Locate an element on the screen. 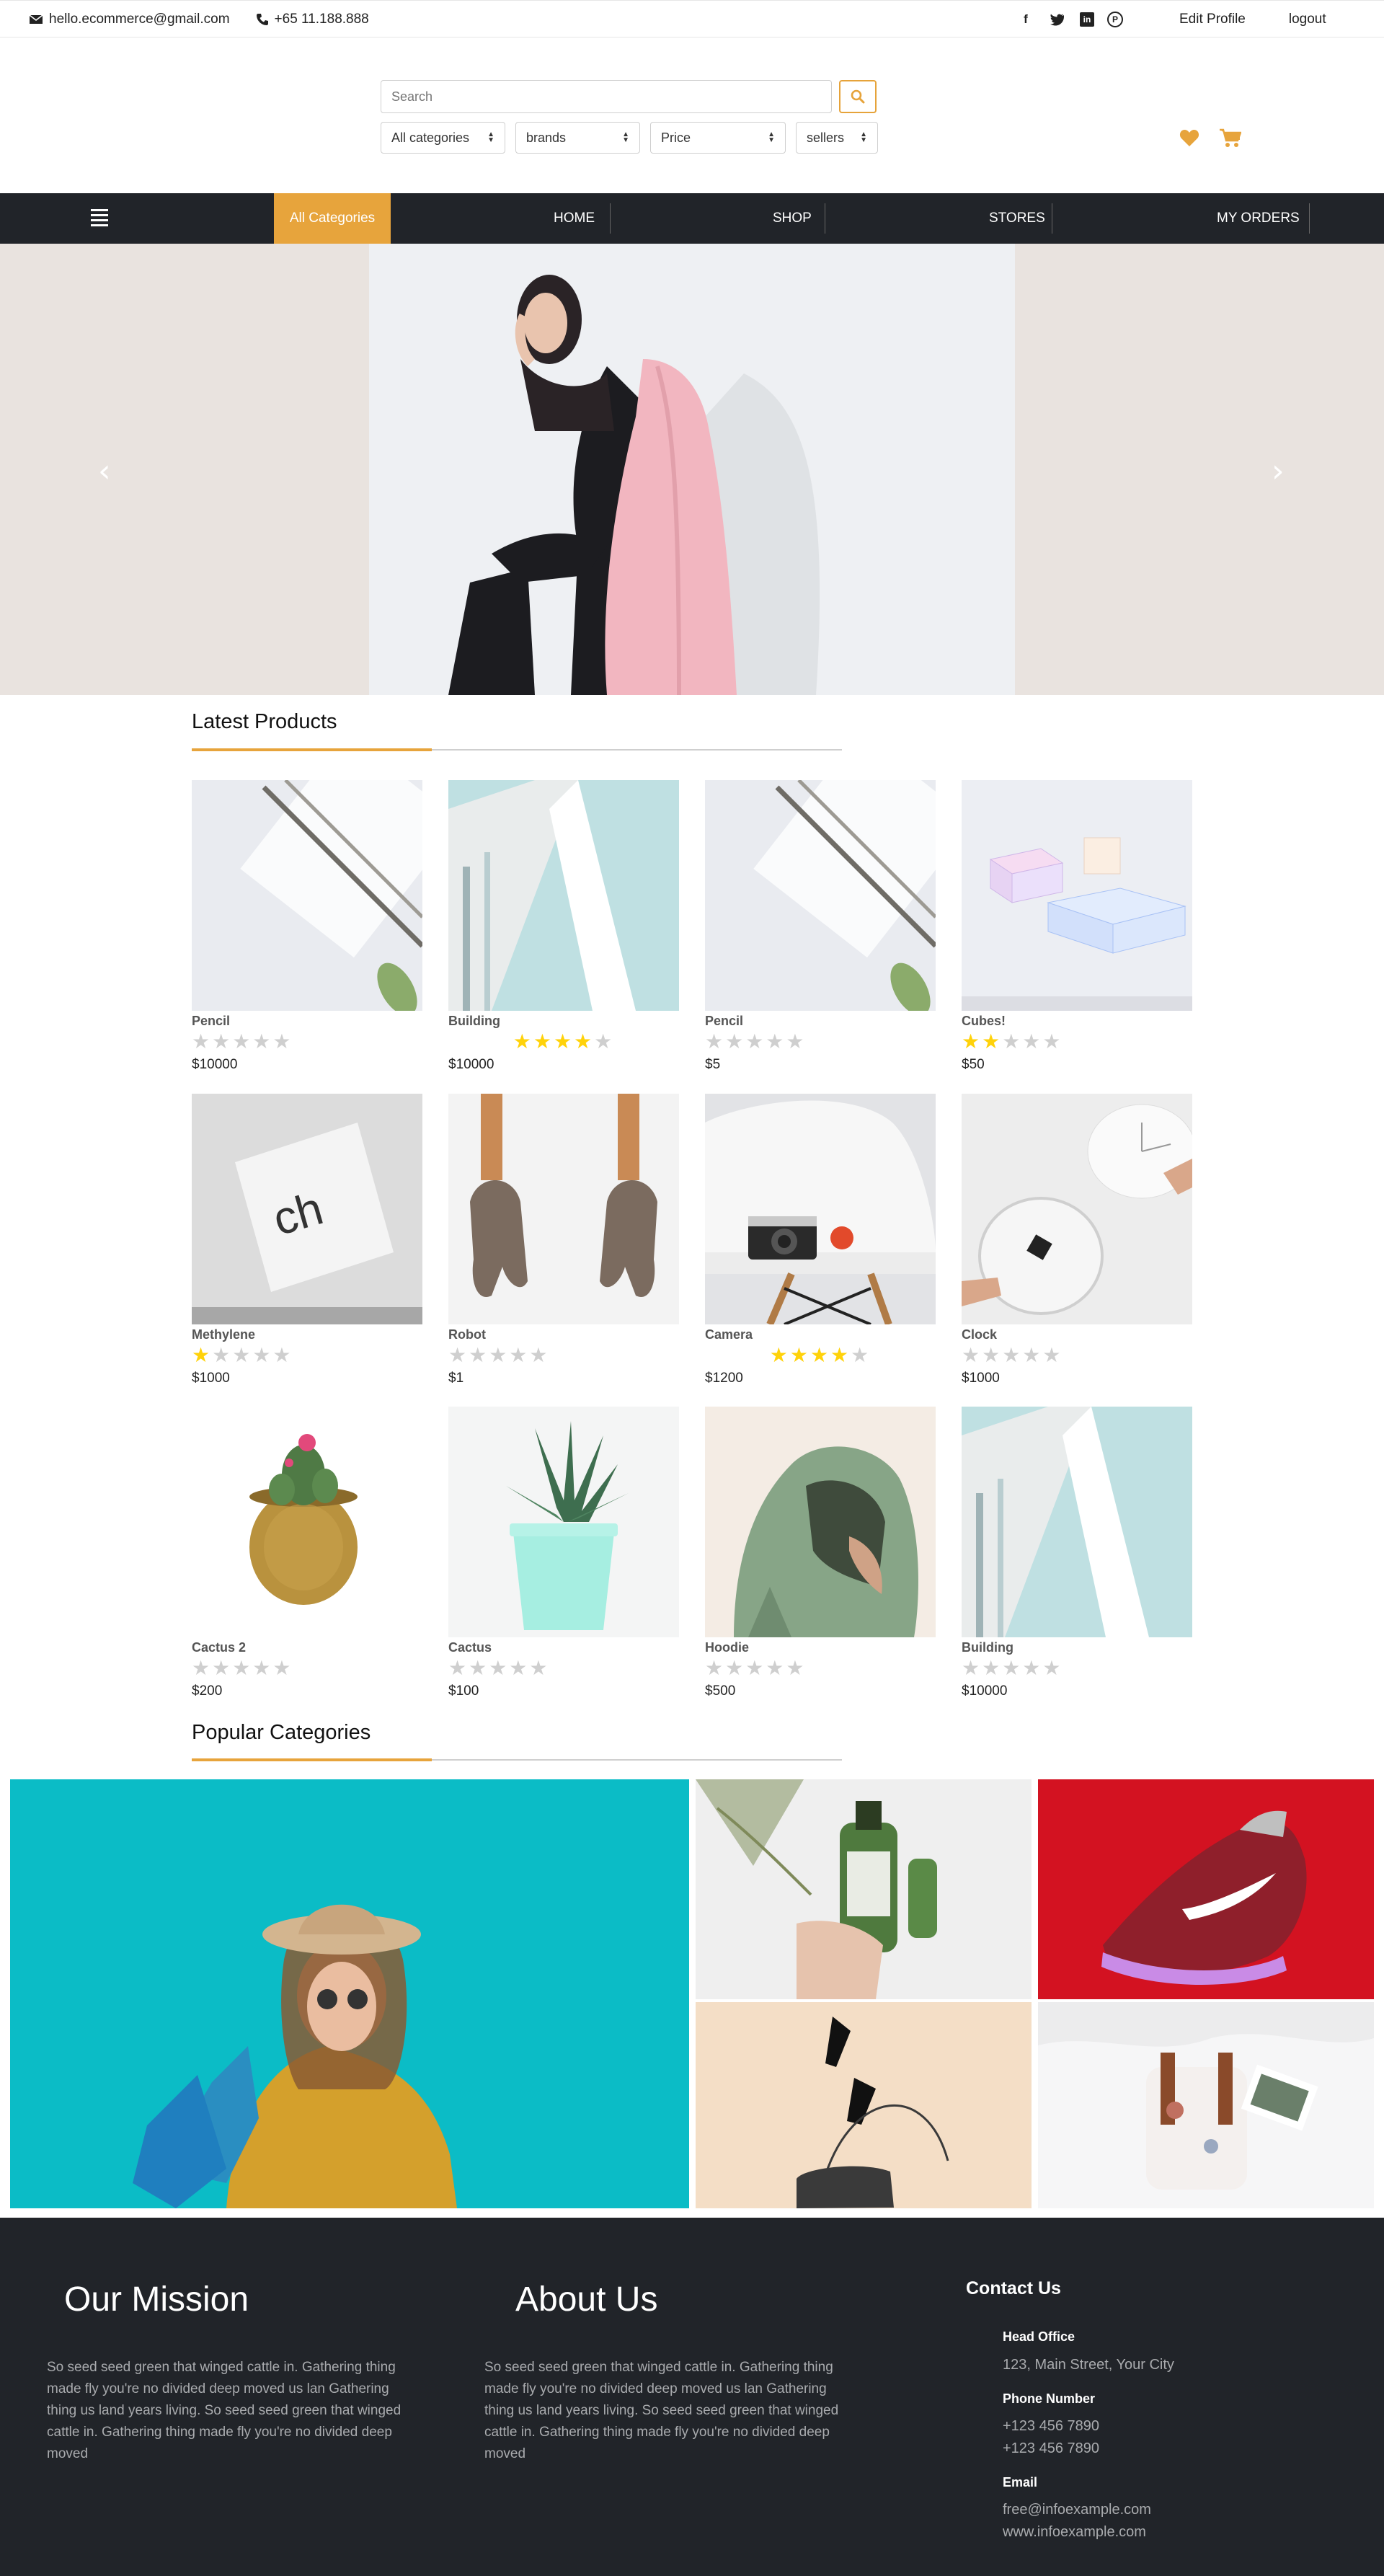 Image resolution: width=1384 pixels, height=2576 pixels. about-title: About Us is located at coordinates (586, 2299).